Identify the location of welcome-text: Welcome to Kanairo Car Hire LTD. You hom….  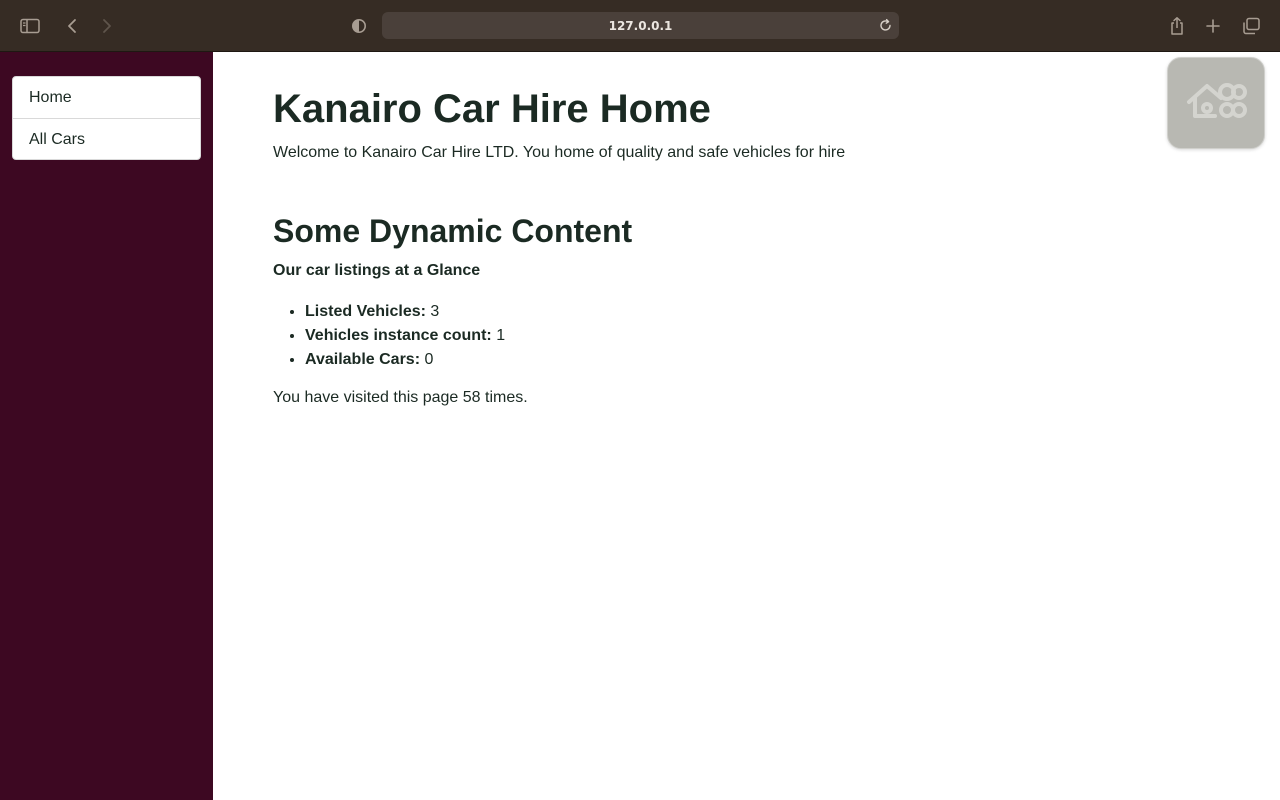
(559, 152).